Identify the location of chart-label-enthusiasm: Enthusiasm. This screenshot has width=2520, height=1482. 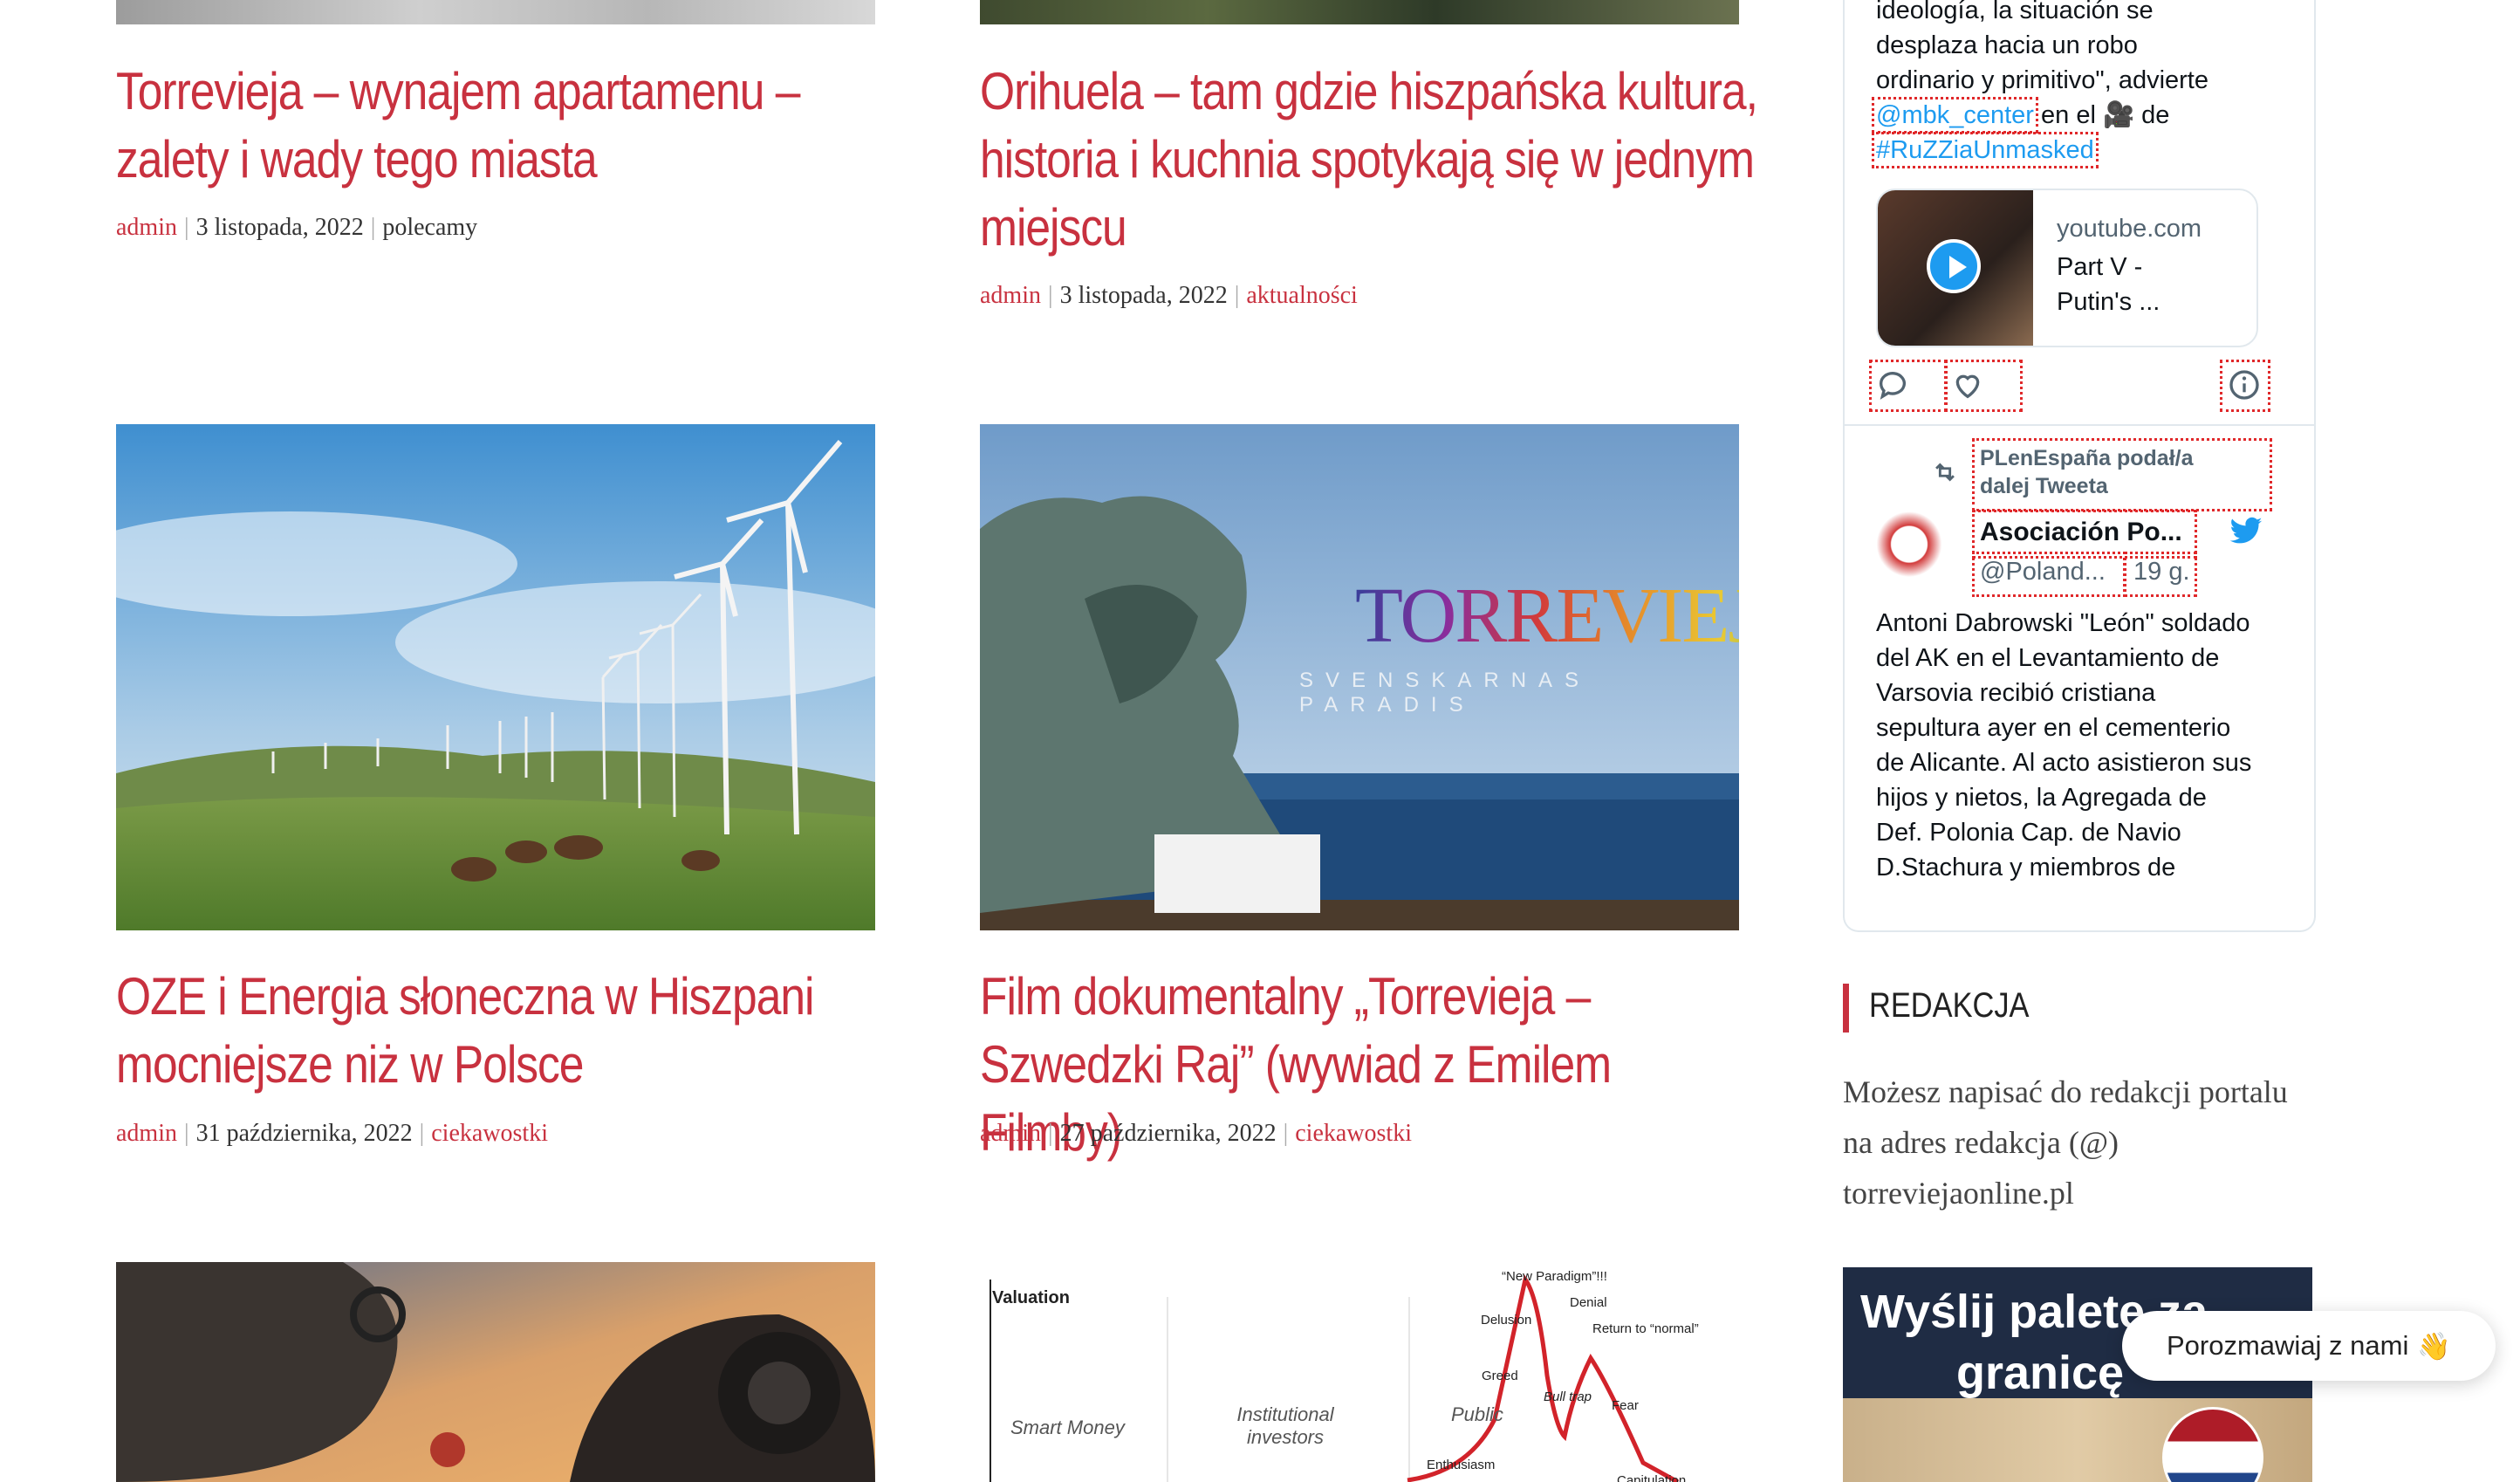
(1461, 1465).